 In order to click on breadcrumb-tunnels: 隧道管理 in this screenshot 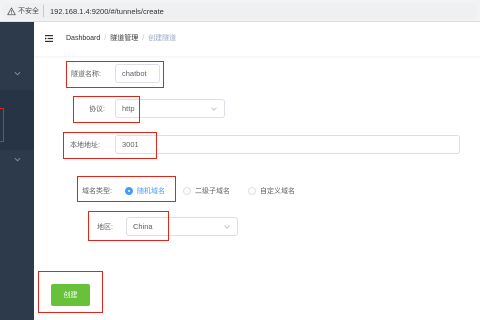, I will do `click(124, 39)`.